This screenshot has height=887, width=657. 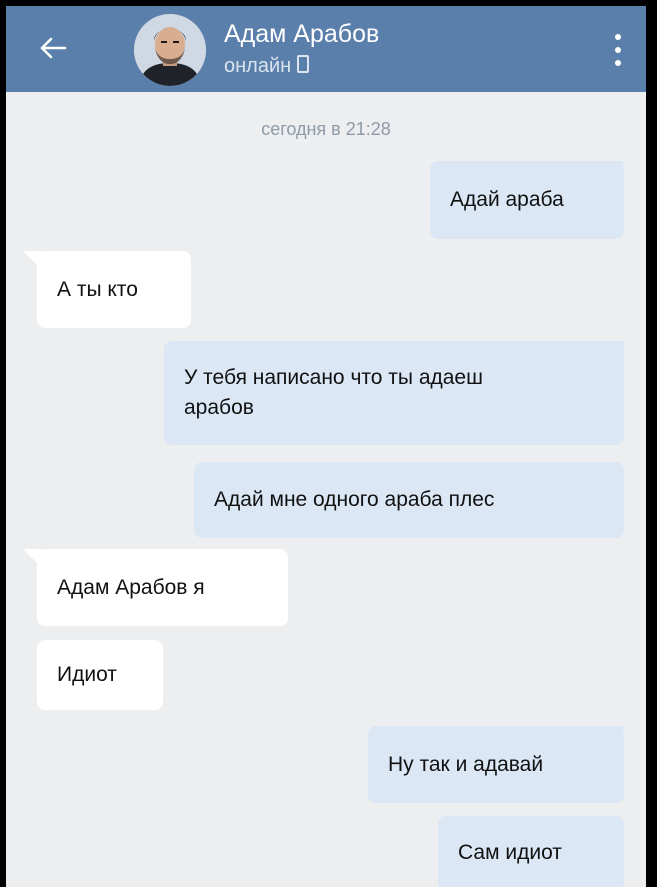 I want to click on contact-name: Адам Арабов, so click(x=301, y=34).